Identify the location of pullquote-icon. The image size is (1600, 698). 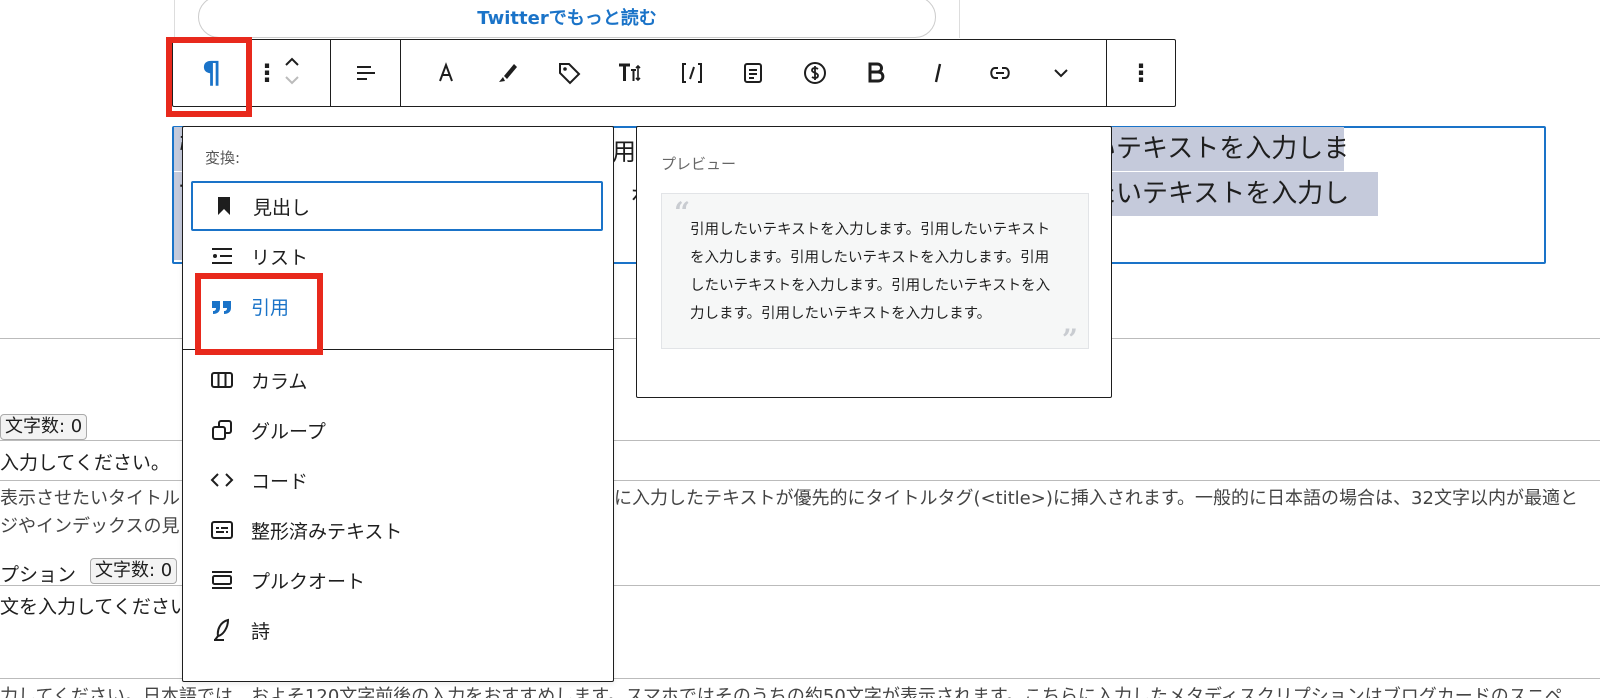
(222, 580).